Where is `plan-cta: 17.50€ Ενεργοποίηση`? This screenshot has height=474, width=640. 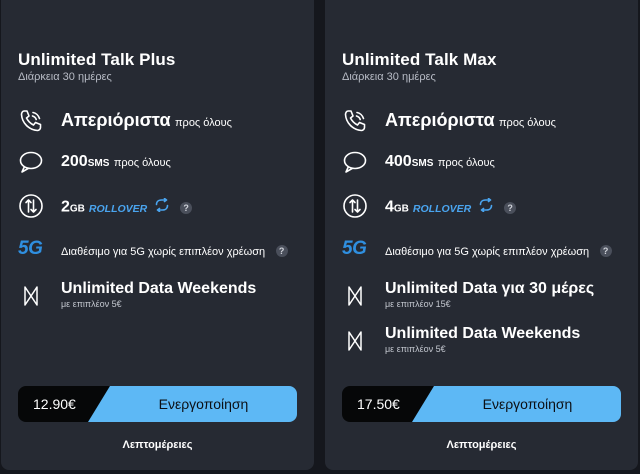 plan-cta: 17.50€ Ενεργοποίηση is located at coordinates (481, 404).